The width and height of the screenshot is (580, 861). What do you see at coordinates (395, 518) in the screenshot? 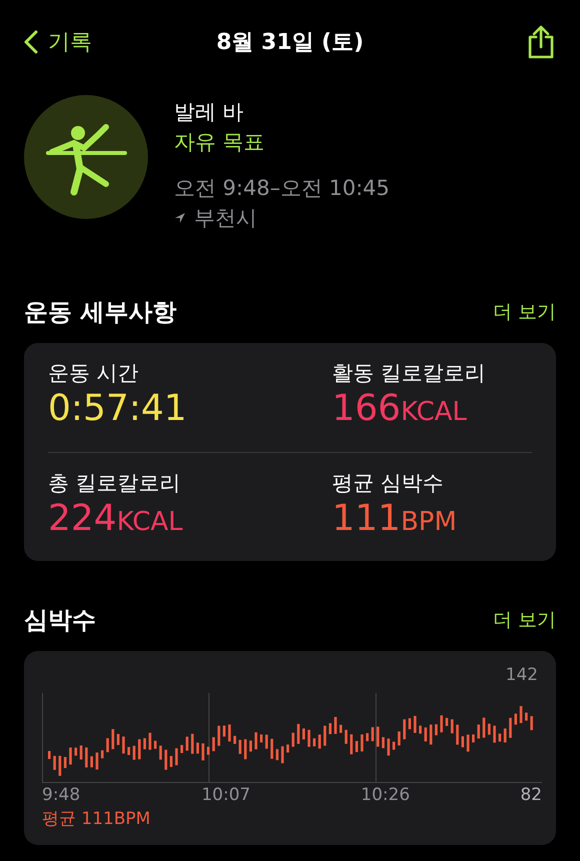
I see `metric-value: 111 BPM` at bounding box center [395, 518].